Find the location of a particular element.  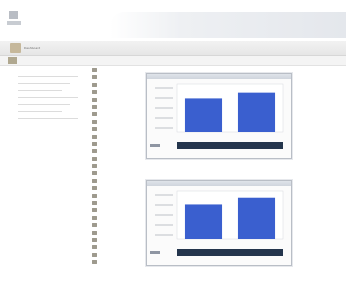

logo-text is located at coordinates (14, 23).